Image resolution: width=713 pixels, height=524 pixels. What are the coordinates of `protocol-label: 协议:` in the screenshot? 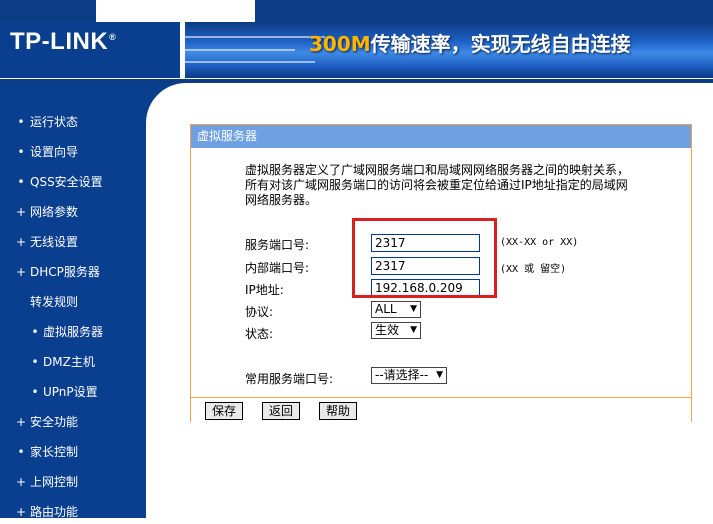 It's located at (259, 312).